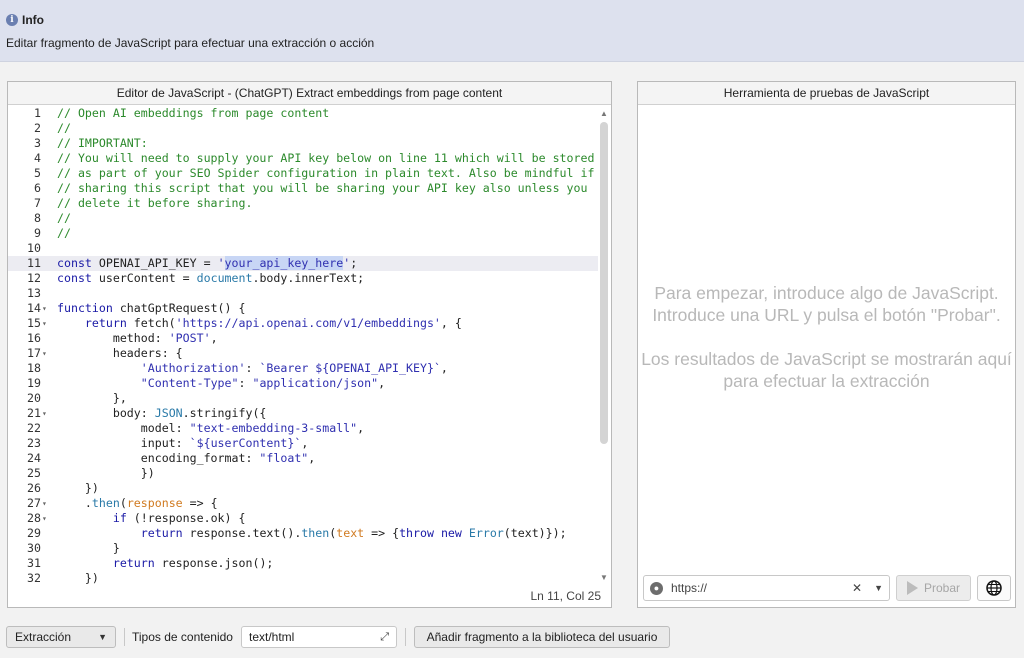  What do you see at coordinates (162, 413) in the screenshot?
I see `code-text: body: JSON.stringify({` at bounding box center [162, 413].